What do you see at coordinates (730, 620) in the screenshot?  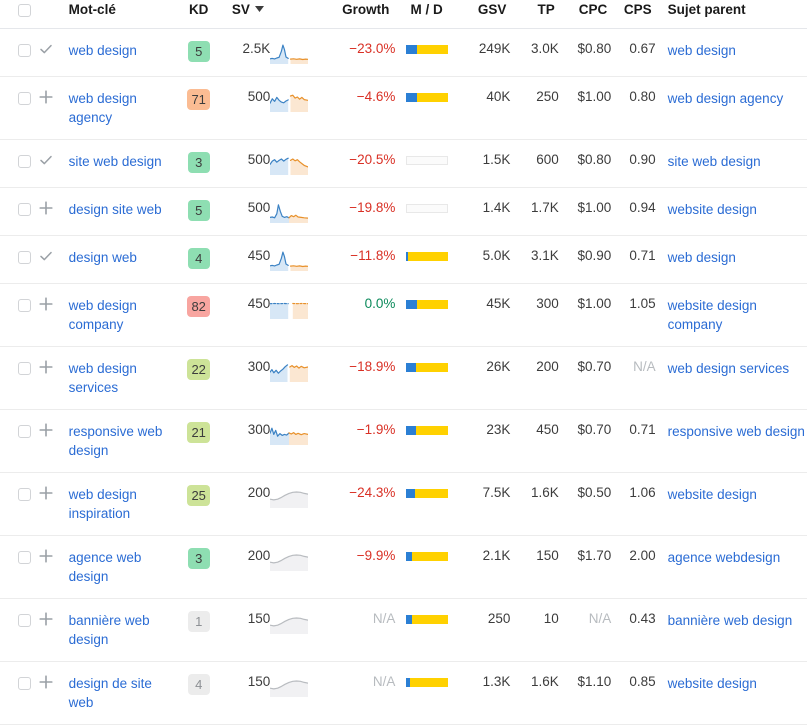 I see `parent-topic-link: bannière web design` at bounding box center [730, 620].